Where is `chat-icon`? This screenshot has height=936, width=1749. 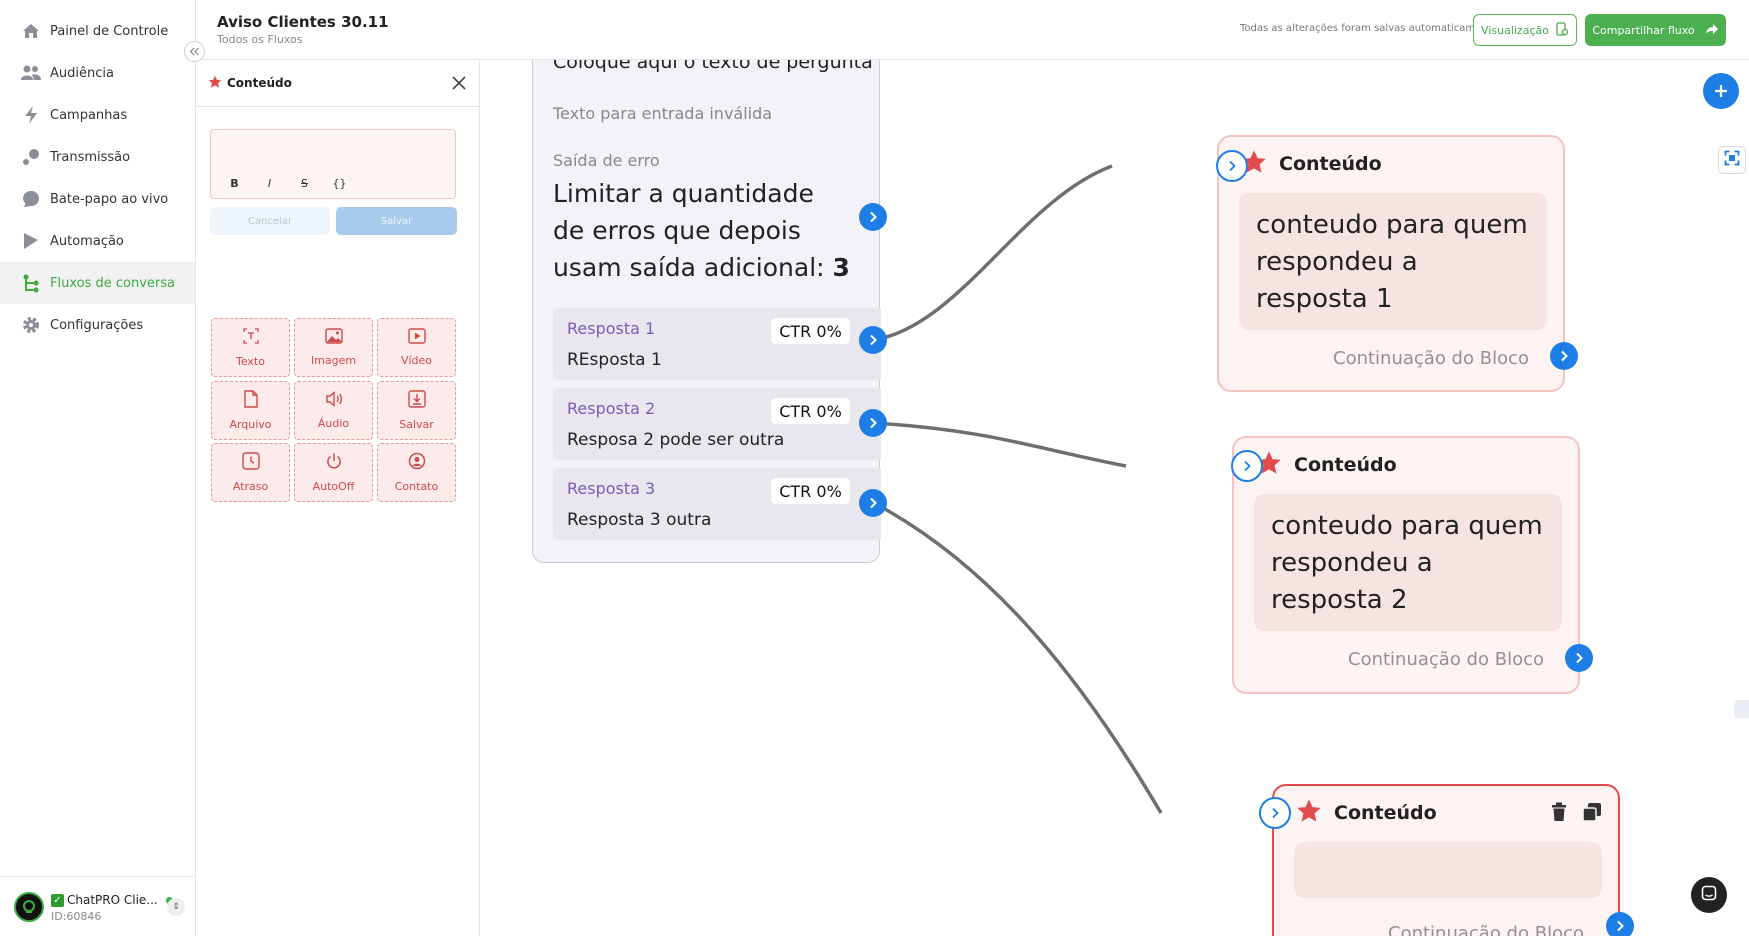 chat-icon is located at coordinates (1709, 895).